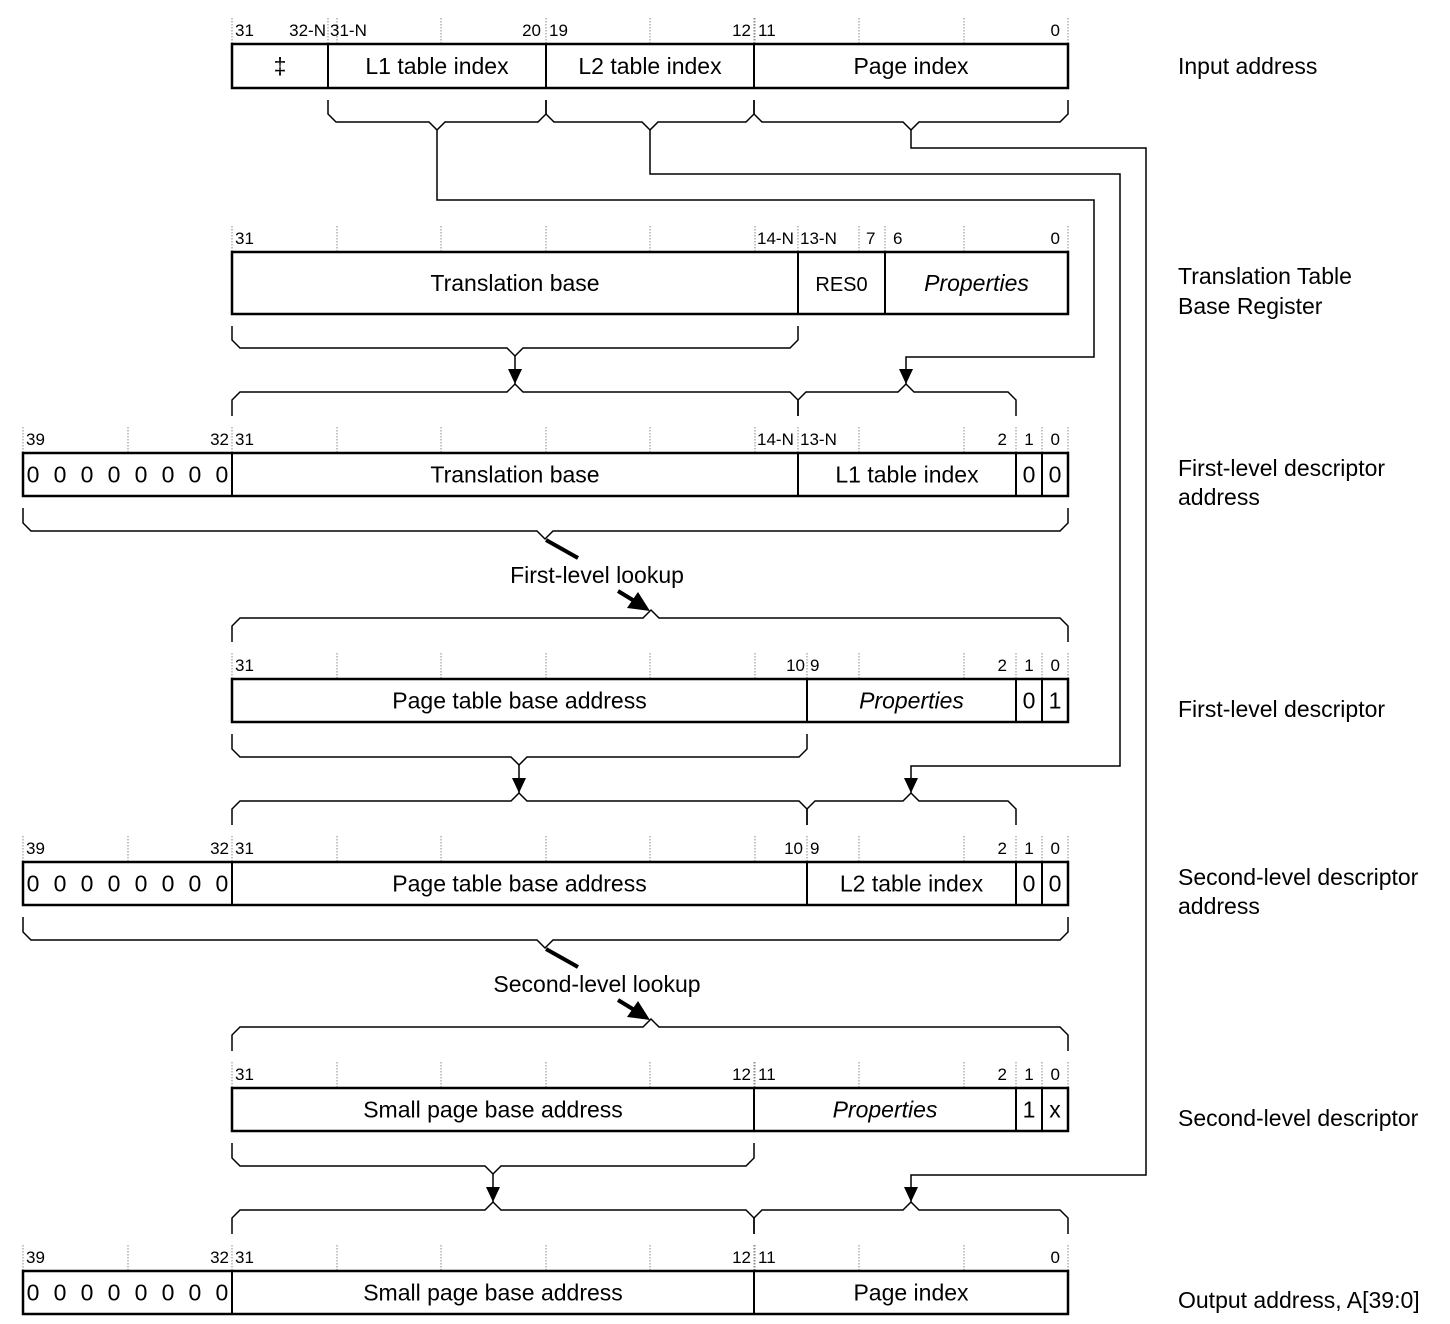  Describe the element at coordinates (650, 66) in the screenshot. I see `field-label: L2 table index` at that location.